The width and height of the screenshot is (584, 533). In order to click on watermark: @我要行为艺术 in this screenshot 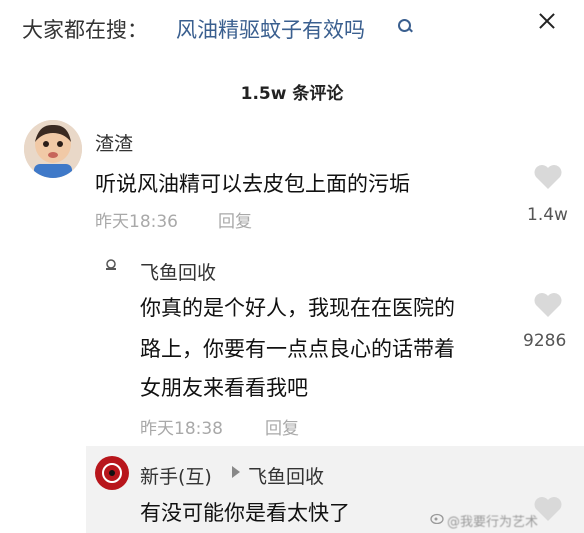, I will do `click(493, 522)`.